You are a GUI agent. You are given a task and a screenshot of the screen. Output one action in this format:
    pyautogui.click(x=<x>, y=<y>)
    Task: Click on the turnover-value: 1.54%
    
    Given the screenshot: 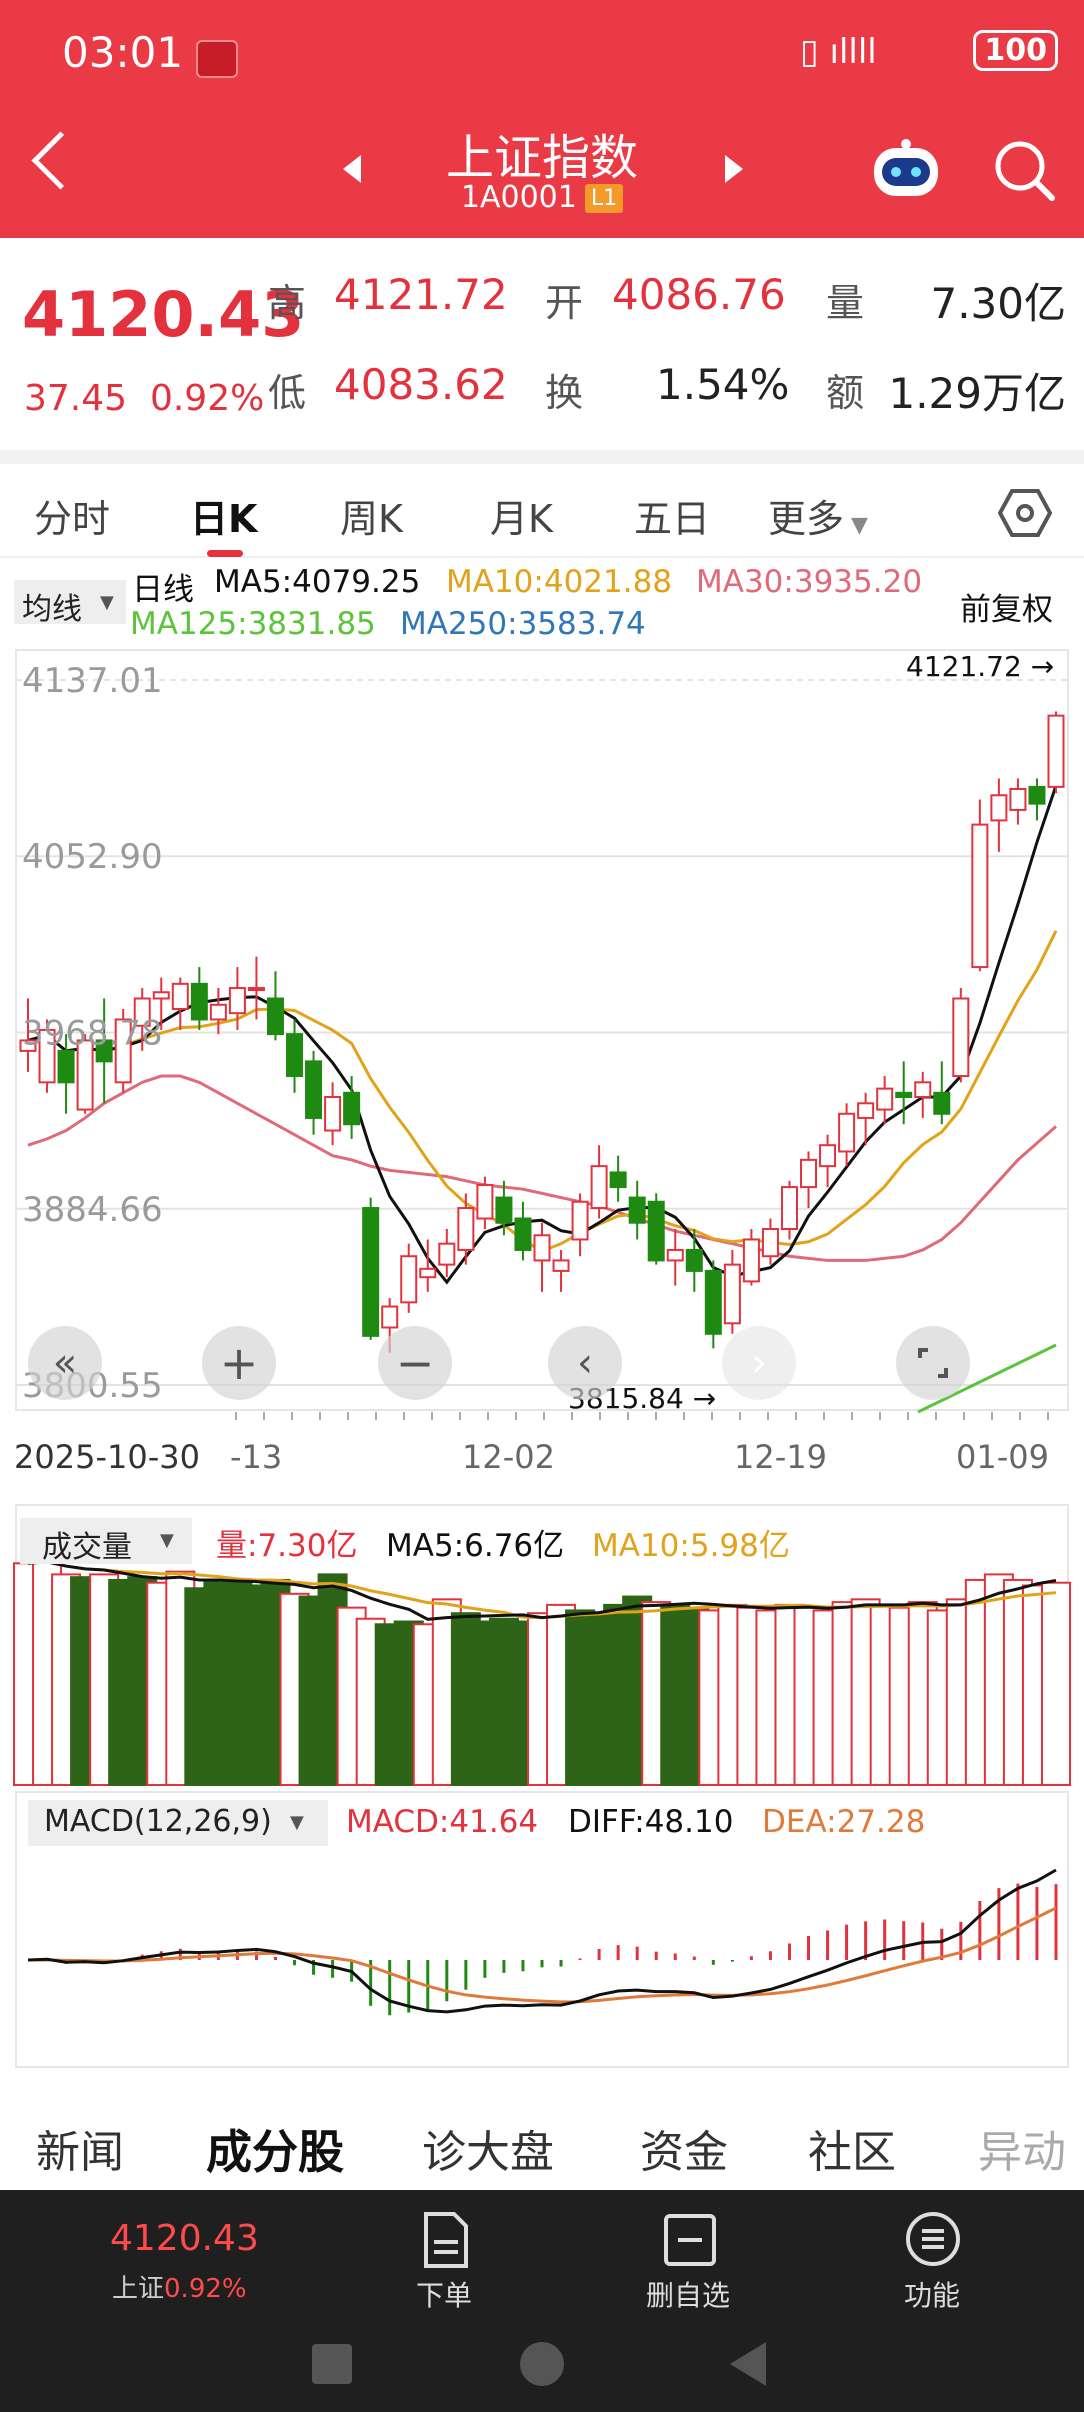 What is the action you would take?
    pyautogui.click(x=723, y=384)
    